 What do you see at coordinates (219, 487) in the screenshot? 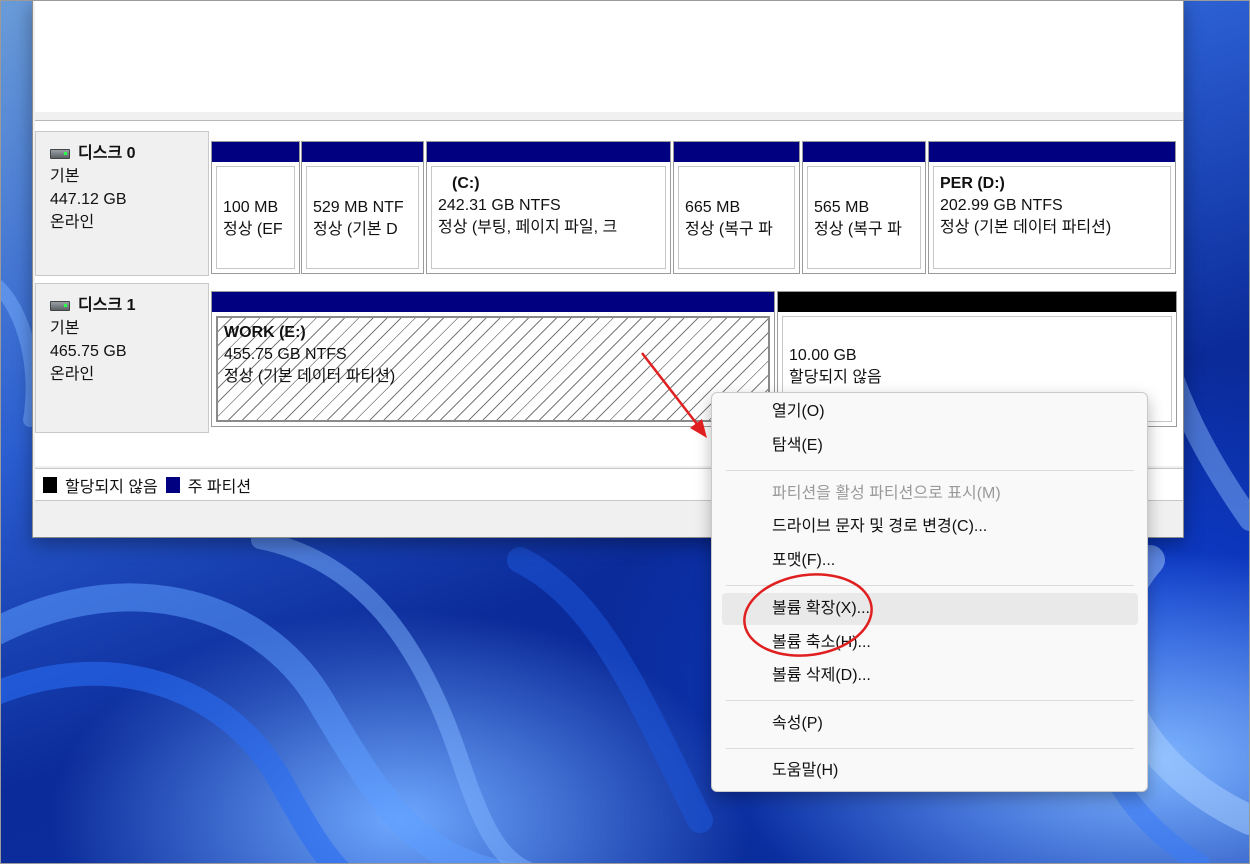
I see `legend-primary: 주 파티션` at bounding box center [219, 487].